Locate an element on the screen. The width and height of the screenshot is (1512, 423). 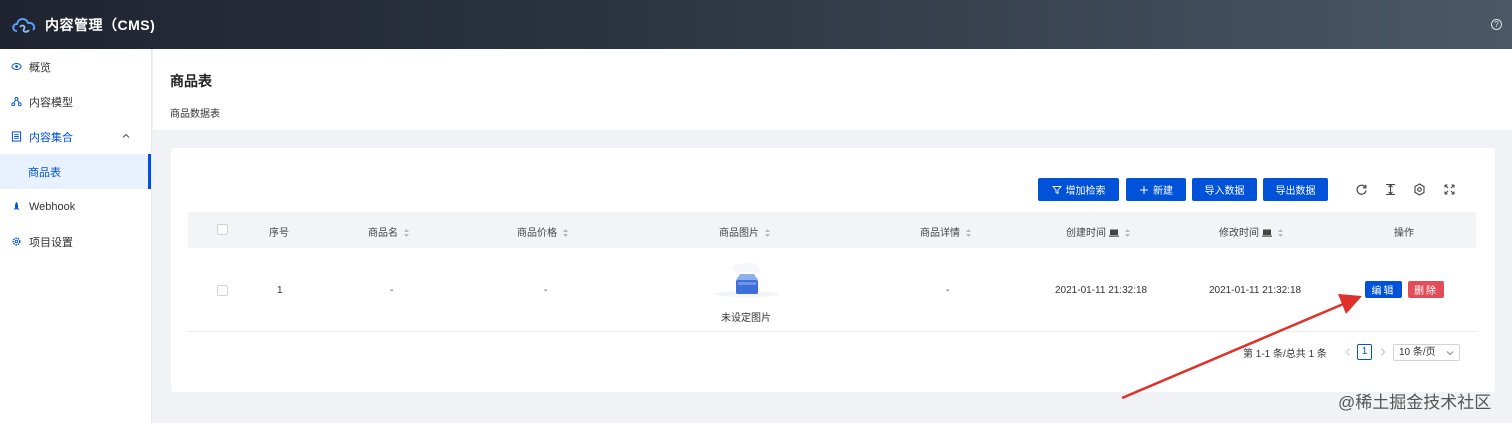
column-header-price: 商品价格 is located at coordinates (543, 231).